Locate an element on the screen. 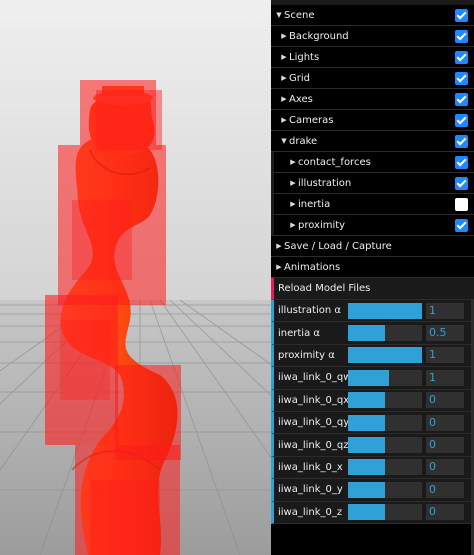 The image size is (474, 555). slider-label: iiwa_link_0_qx is located at coordinates (313, 400).